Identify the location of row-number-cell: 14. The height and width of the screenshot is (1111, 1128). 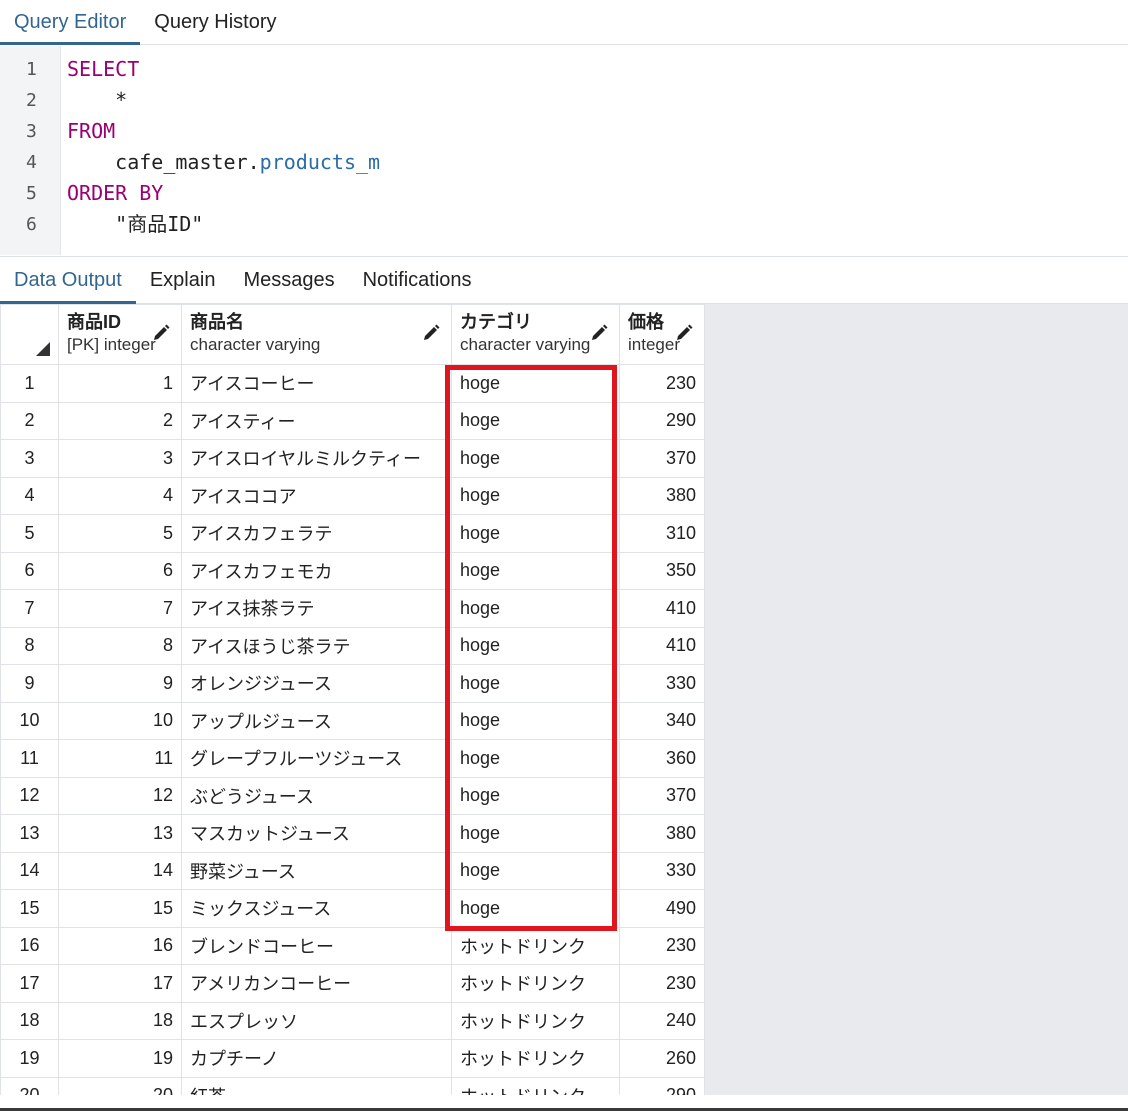
(29, 870).